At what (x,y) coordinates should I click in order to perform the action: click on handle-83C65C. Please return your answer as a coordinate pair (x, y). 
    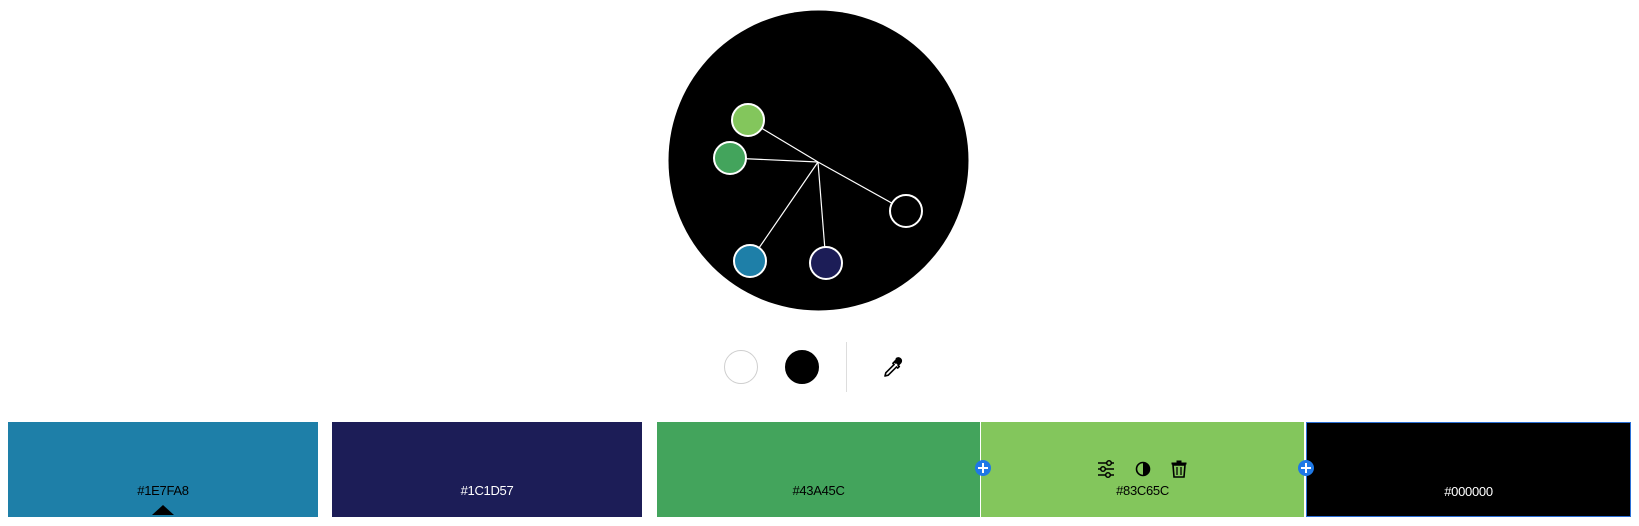
    Looking at the image, I should click on (748, 120).